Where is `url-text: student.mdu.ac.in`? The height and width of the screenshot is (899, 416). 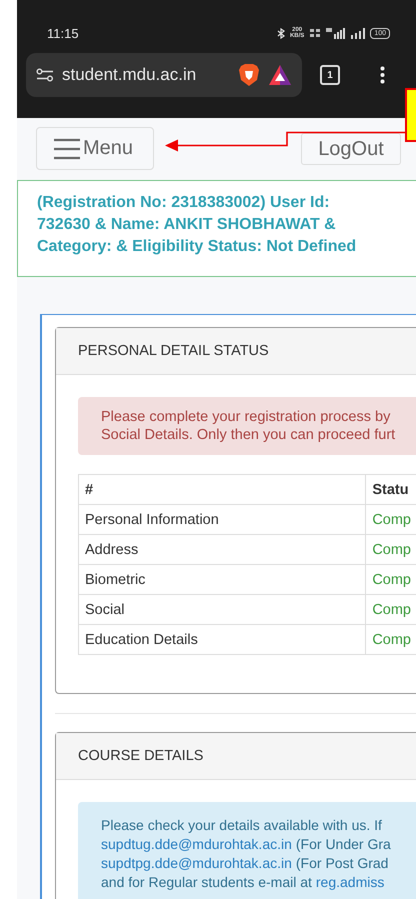 url-text: student.mdu.ac.in is located at coordinates (130, 75).